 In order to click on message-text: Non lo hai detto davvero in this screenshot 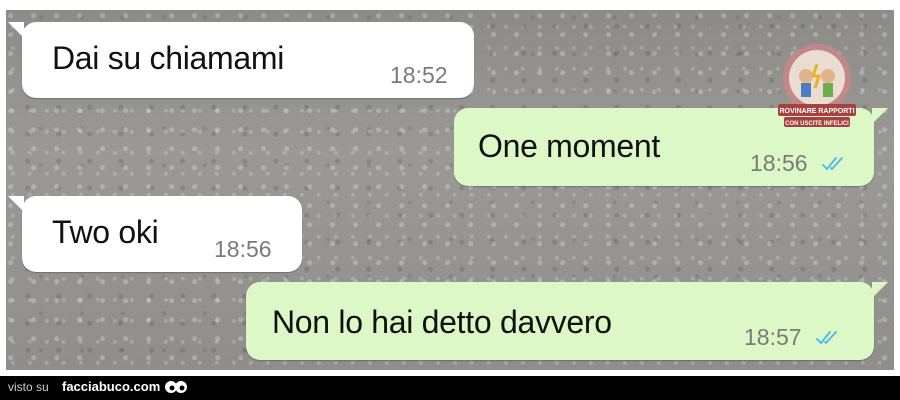, I will do `click(442, 322)`.